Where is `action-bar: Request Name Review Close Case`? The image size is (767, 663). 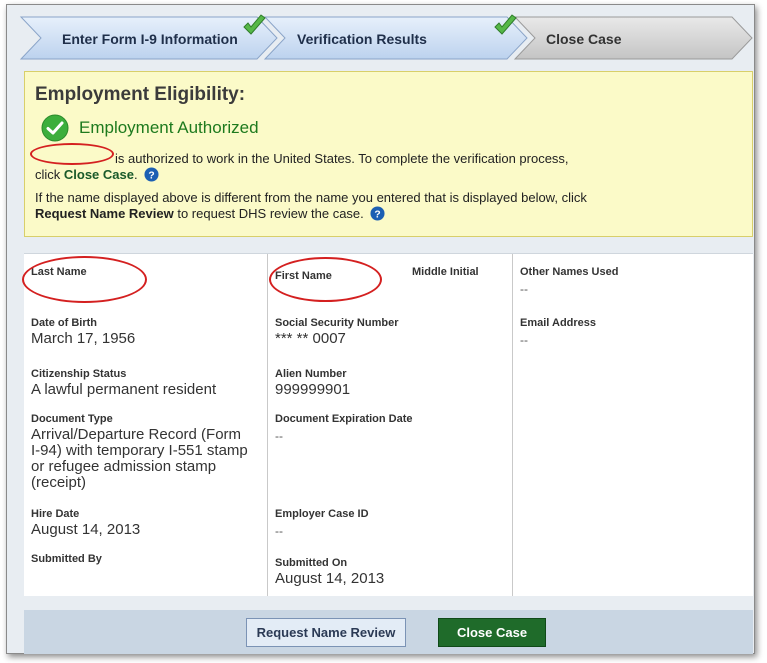 action-bar: Request Name Review Close Case is located at coordinates (388, 632).